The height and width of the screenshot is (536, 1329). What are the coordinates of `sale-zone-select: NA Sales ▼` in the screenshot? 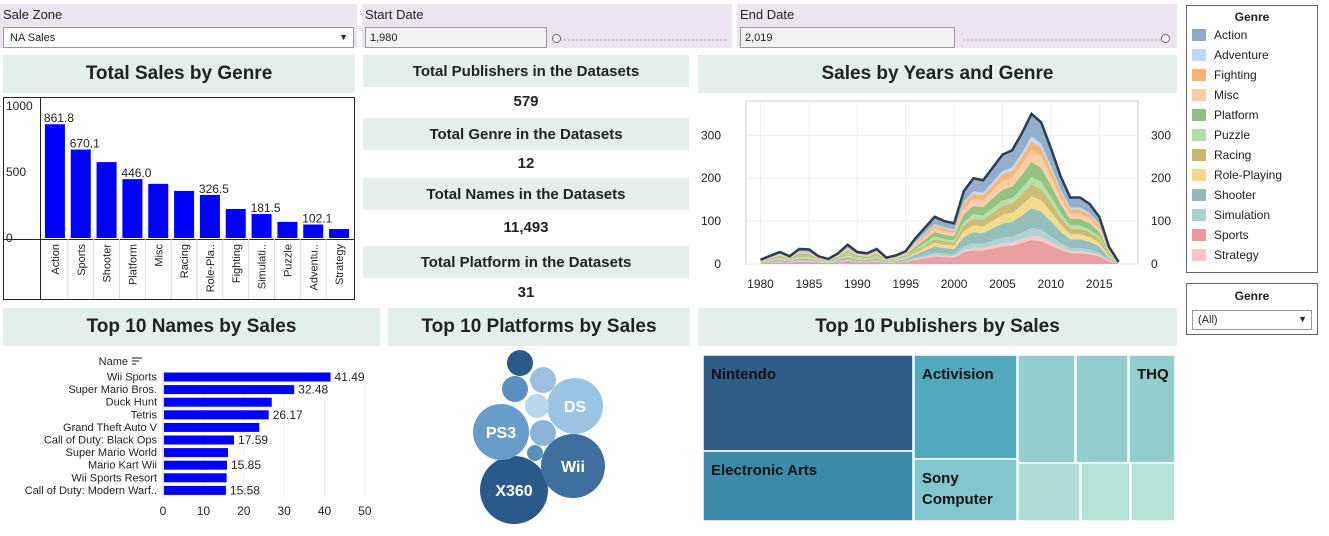 It's located at (178, 37).